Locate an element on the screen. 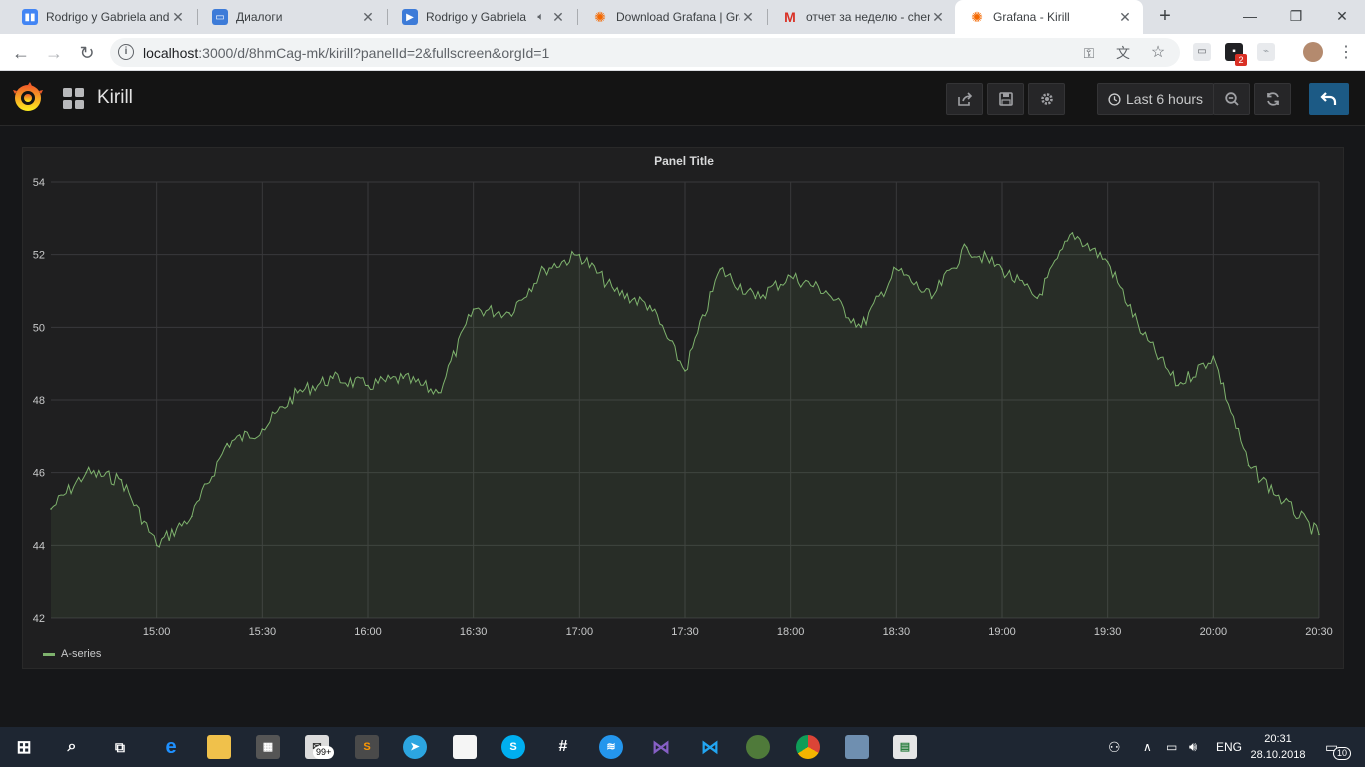 The width and height of the screenshot is (1365, 767). y-tick-label: 48 is located at coordinates (39, 401).